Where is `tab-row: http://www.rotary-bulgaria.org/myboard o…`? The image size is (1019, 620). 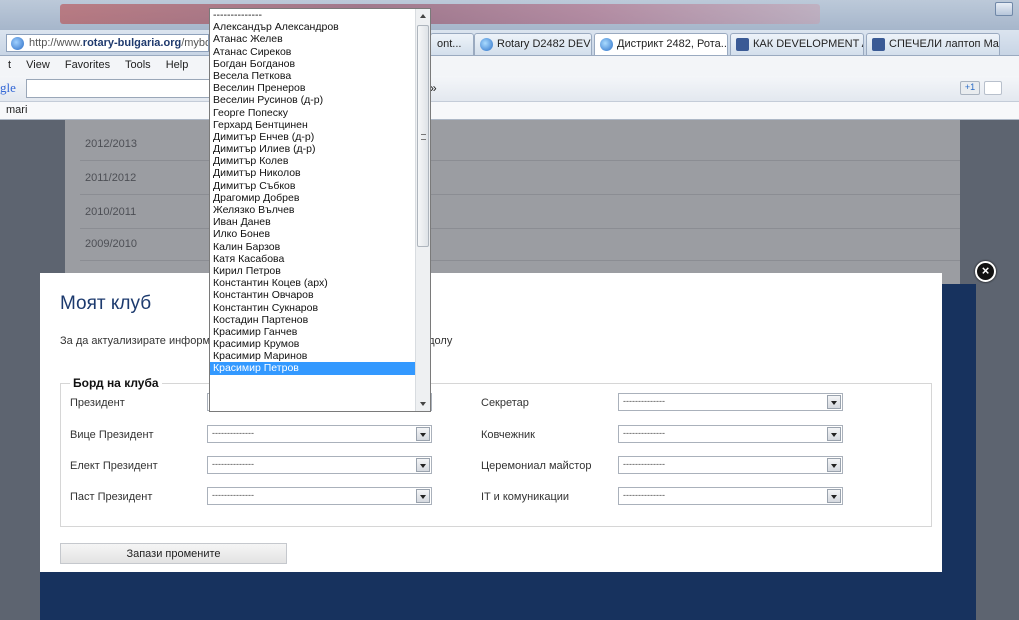 tab-row: http://www.rotary-bulgaria.org/myboard o… is located at coordinates (509, 43).